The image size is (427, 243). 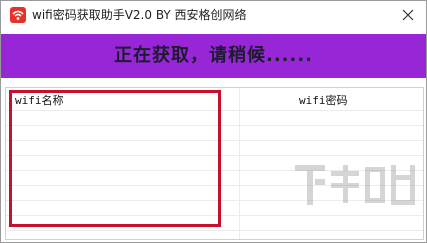 I want to click on grid-line, so click(x=214, y=230).